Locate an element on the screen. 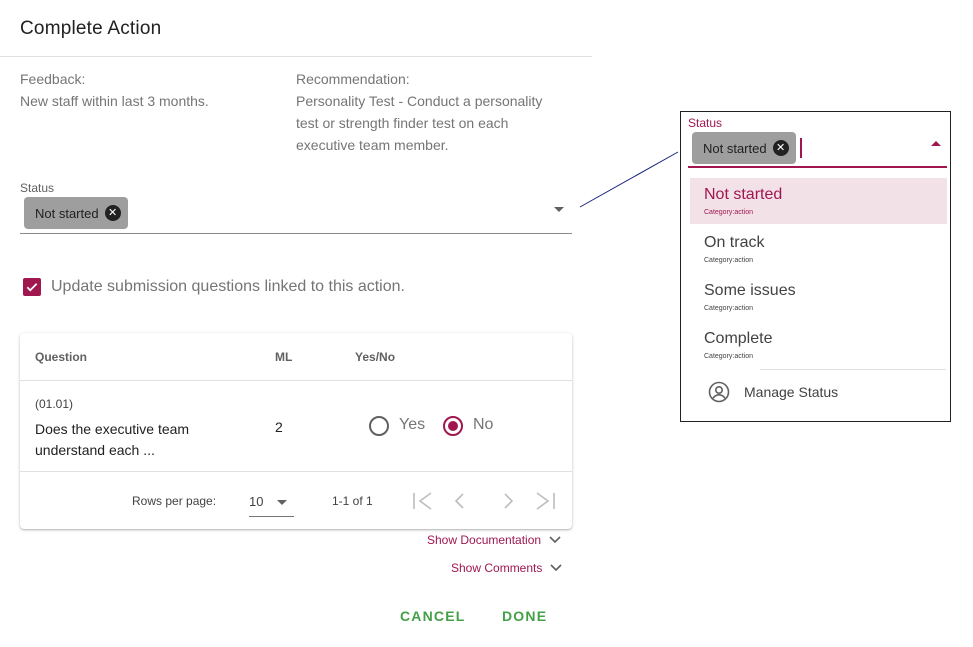  ml-value: 2 is located at coordinates (279, 427).